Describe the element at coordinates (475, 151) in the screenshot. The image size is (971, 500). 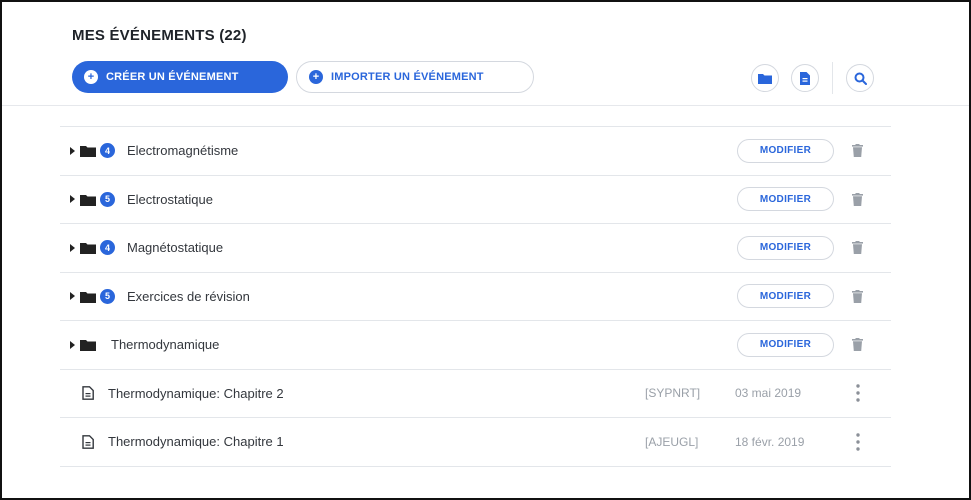
I see `folder-row: 4 Electromagnétisme MODIFIER` at that location.